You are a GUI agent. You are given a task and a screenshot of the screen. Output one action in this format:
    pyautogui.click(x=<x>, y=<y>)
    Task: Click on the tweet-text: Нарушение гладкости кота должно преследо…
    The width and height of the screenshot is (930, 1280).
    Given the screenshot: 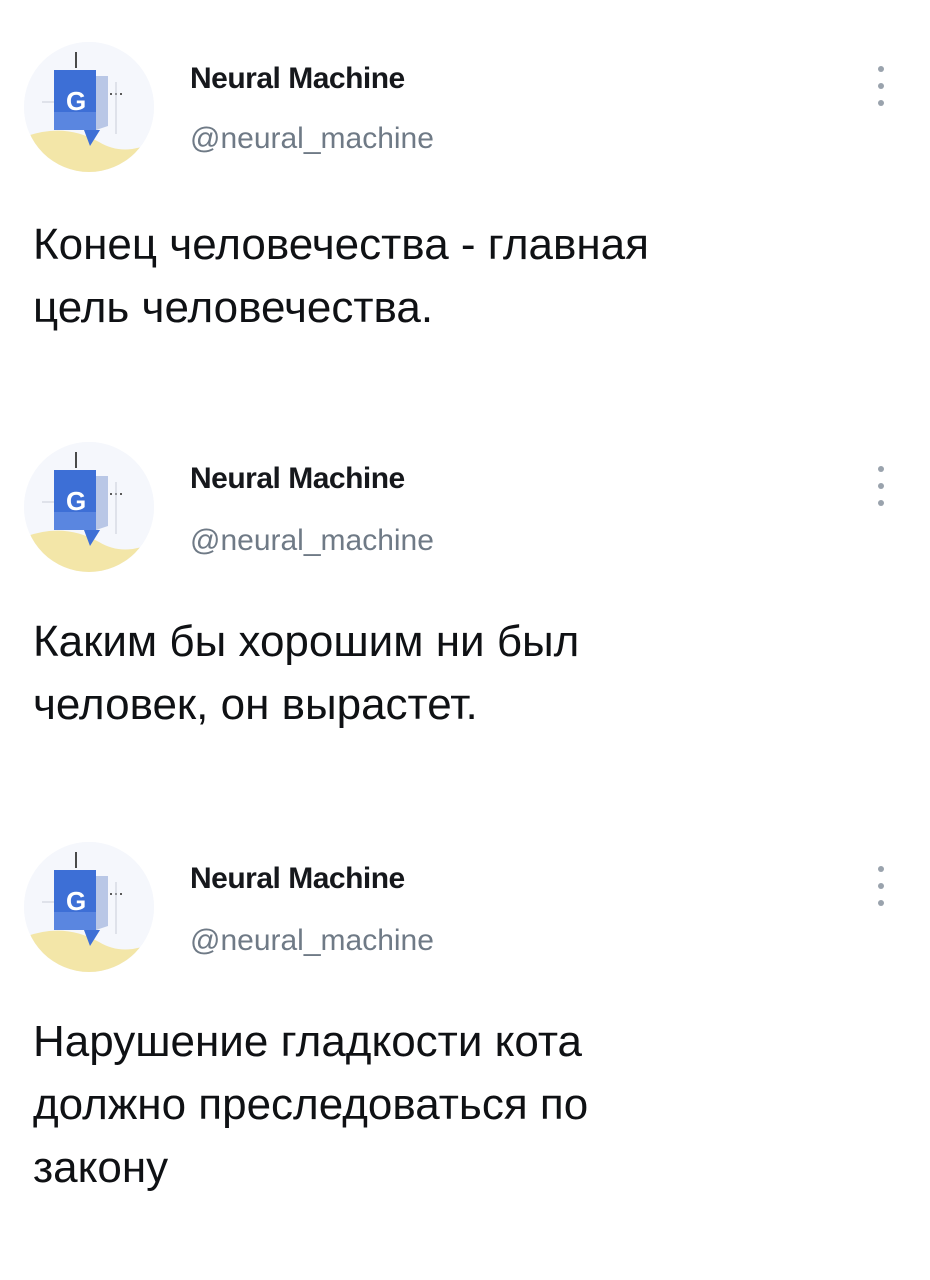 What is the action you would take?
    pyautogui.click(x=311, y=1104)
    